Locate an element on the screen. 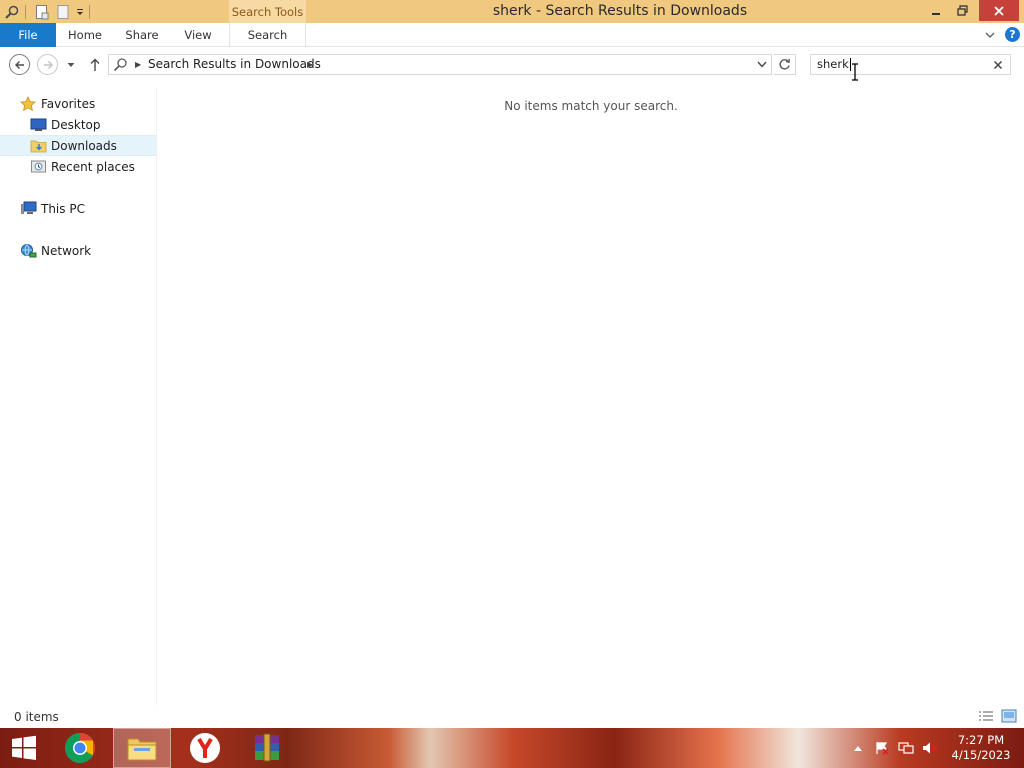  computer-icon is located at coordinates (28, 209).